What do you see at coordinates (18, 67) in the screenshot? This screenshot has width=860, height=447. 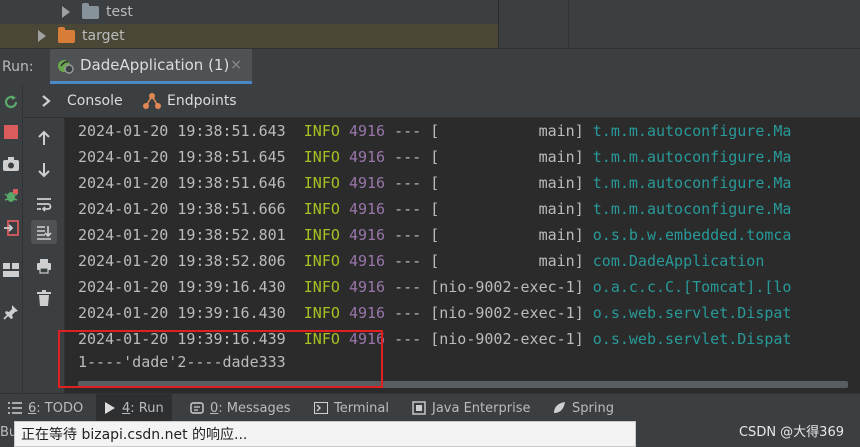 I see `run-label: Run:` at bounding box center [18, 67].